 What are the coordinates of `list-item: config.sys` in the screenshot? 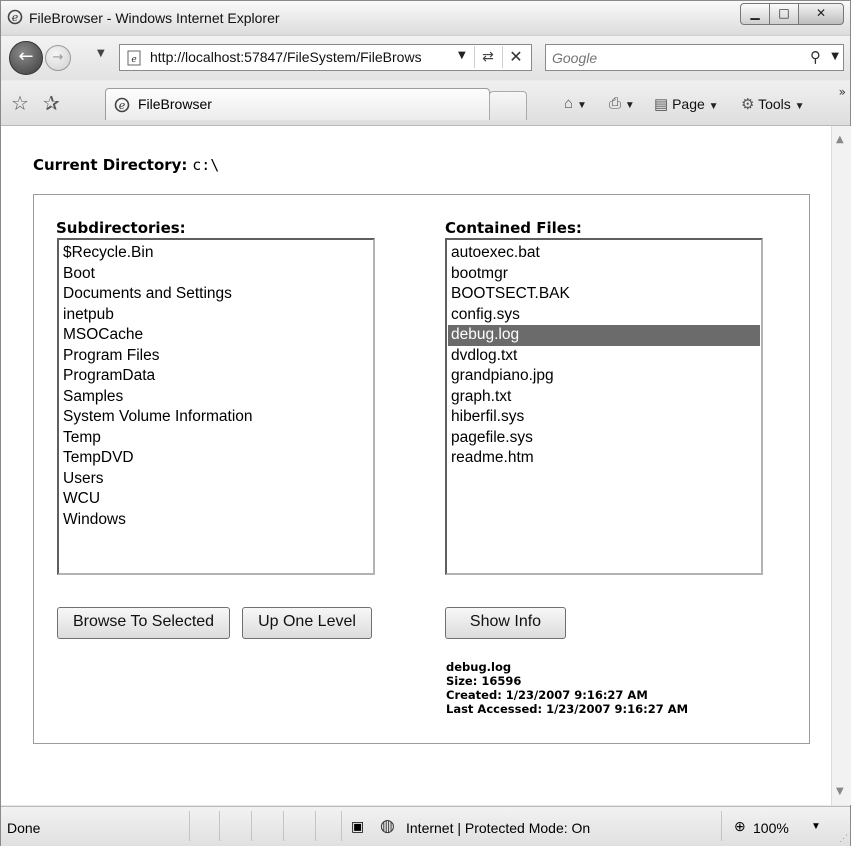 It's located at (604, 315).